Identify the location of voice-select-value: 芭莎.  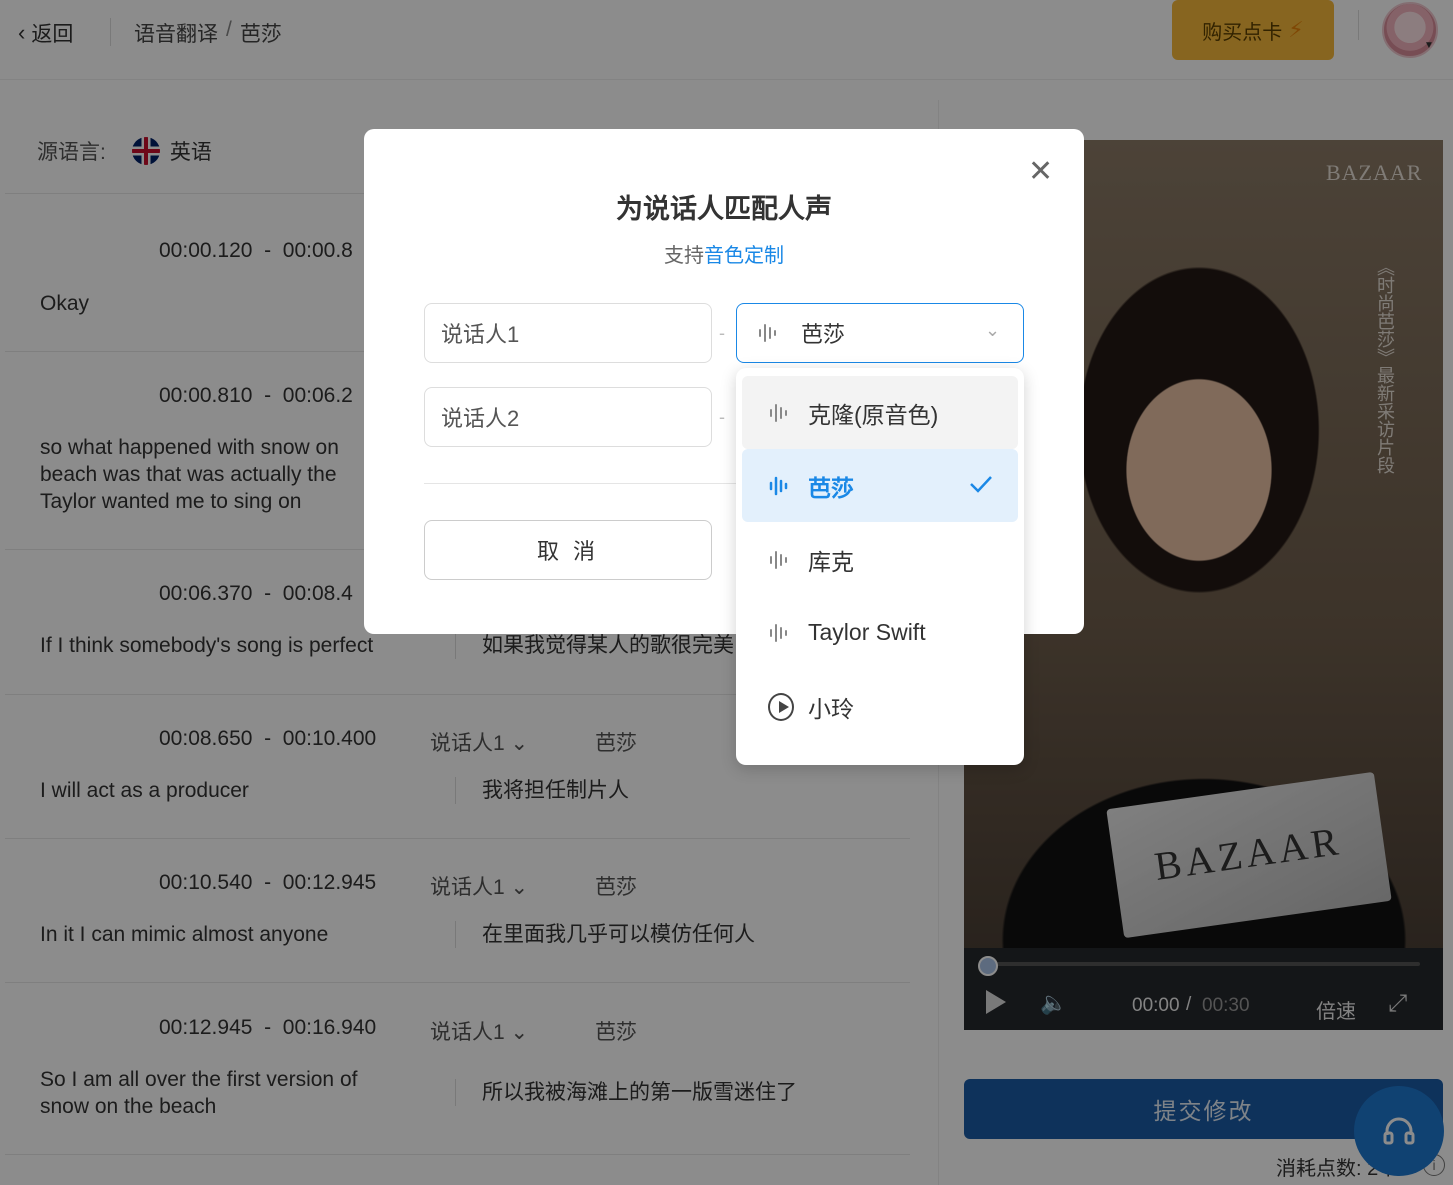
(823, 334).